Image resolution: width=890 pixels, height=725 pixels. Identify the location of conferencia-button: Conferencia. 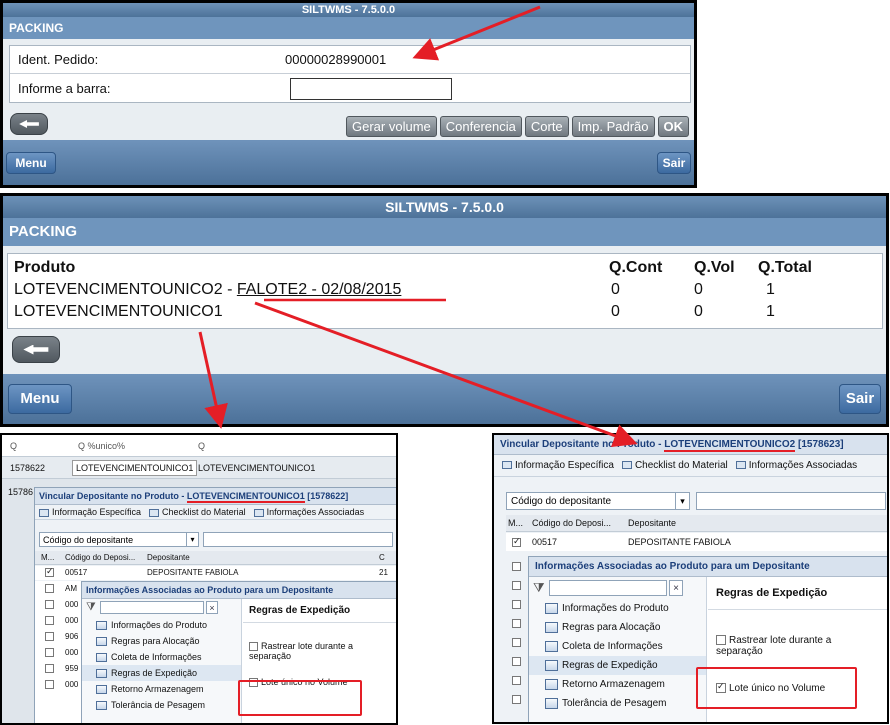
(480, 126).